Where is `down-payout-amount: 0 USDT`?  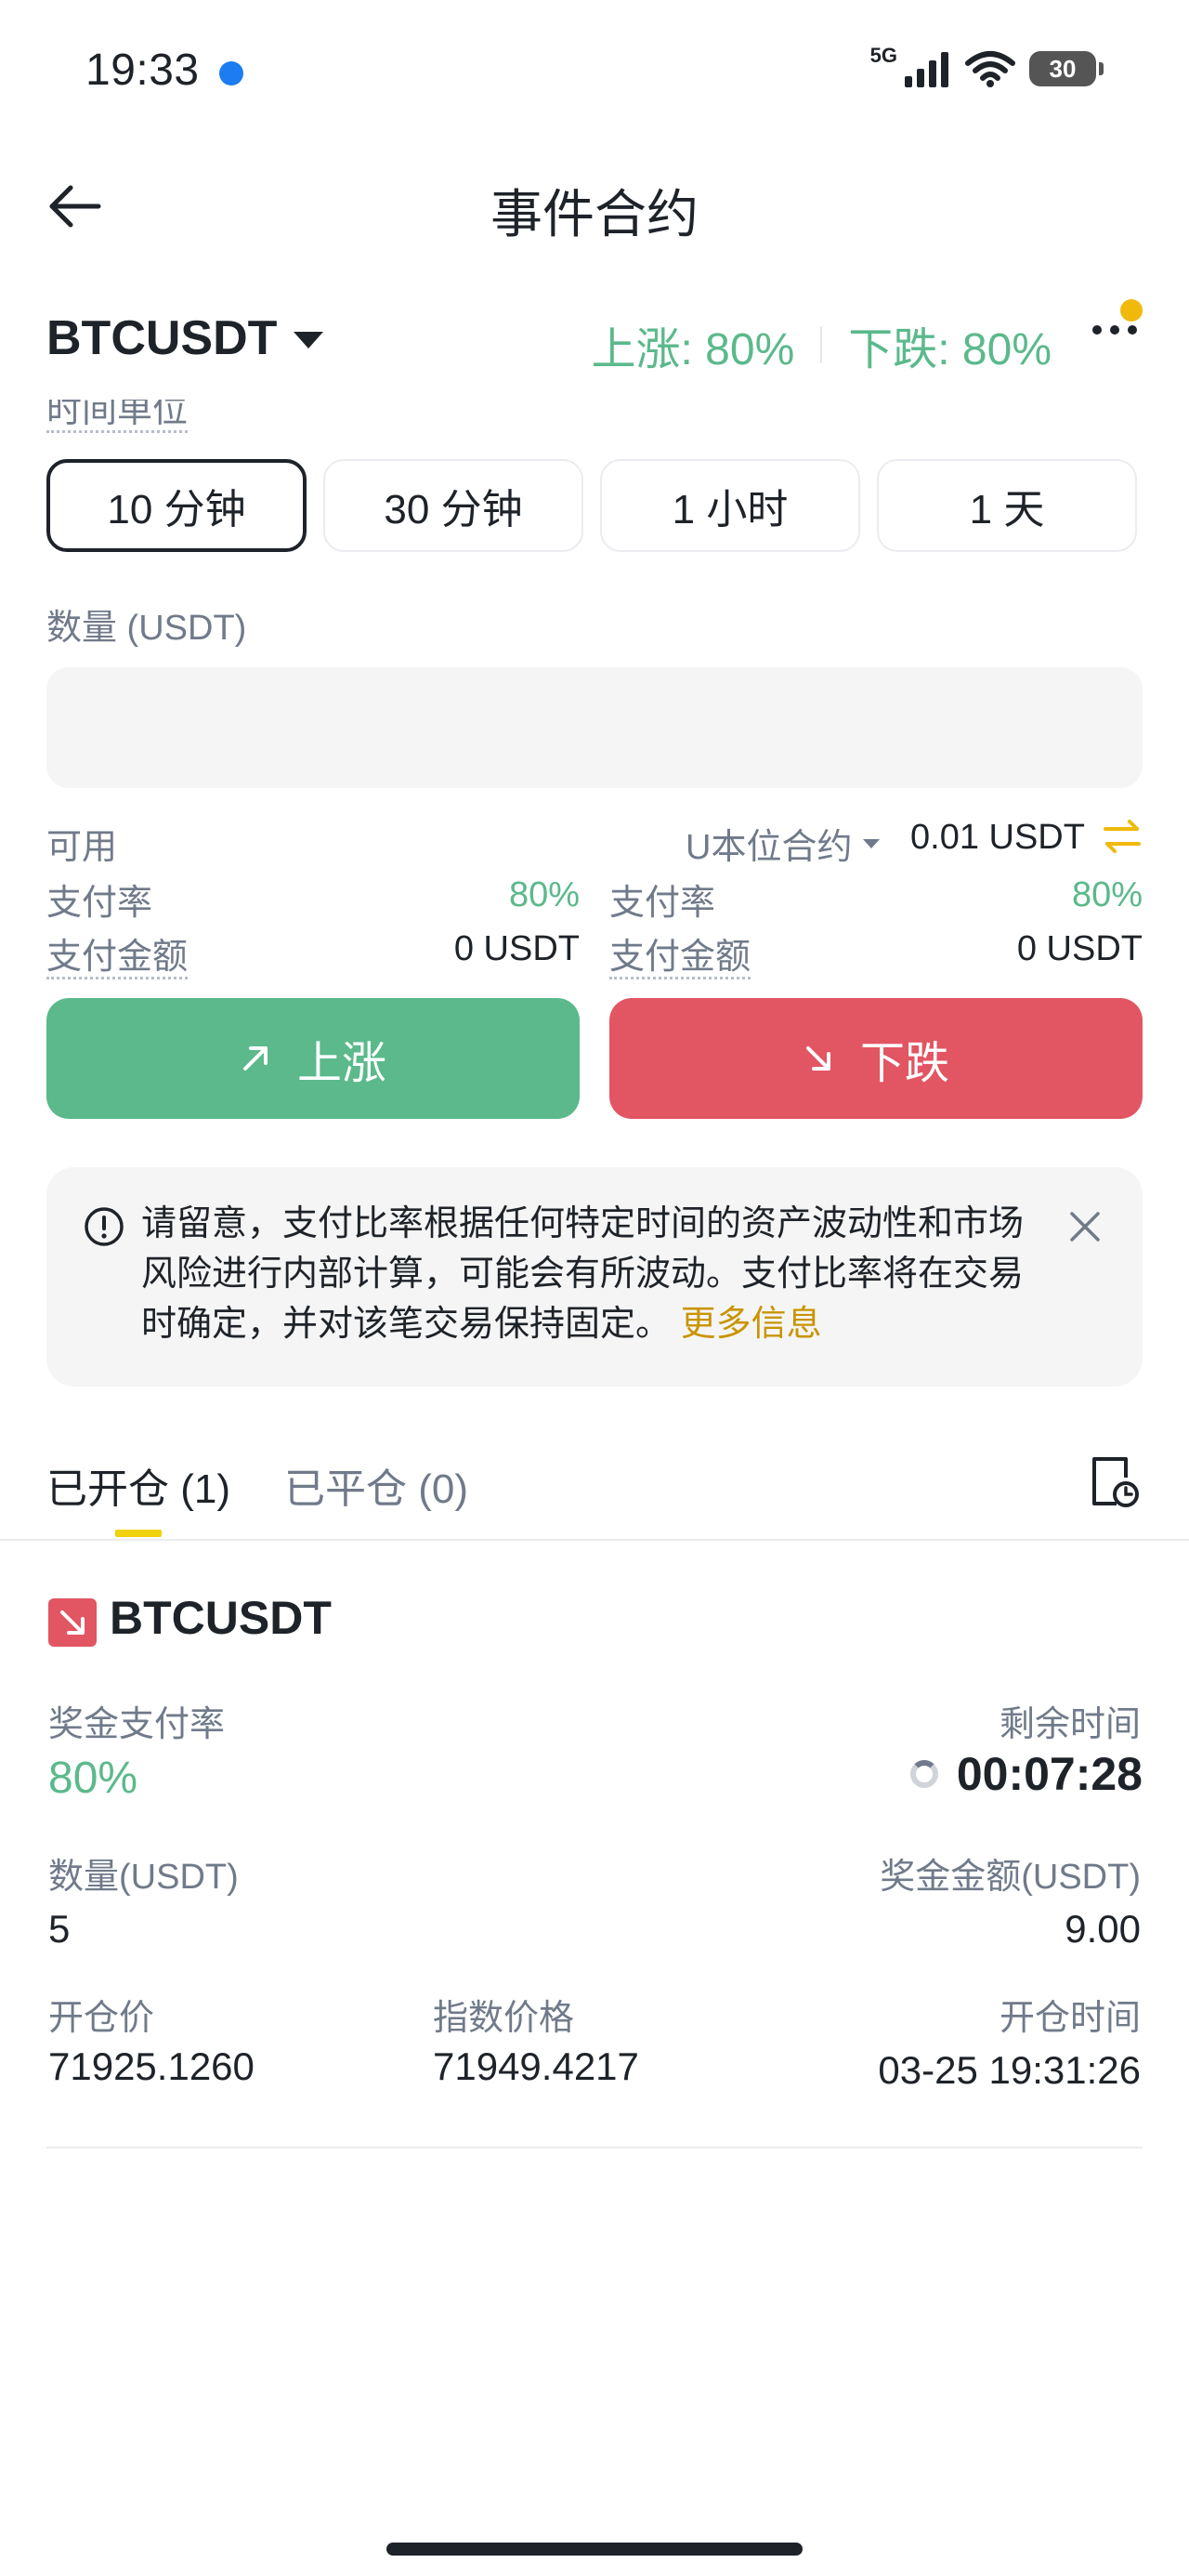 down-payout-amount: 0 USDT is located at coordinates (1079, 948).